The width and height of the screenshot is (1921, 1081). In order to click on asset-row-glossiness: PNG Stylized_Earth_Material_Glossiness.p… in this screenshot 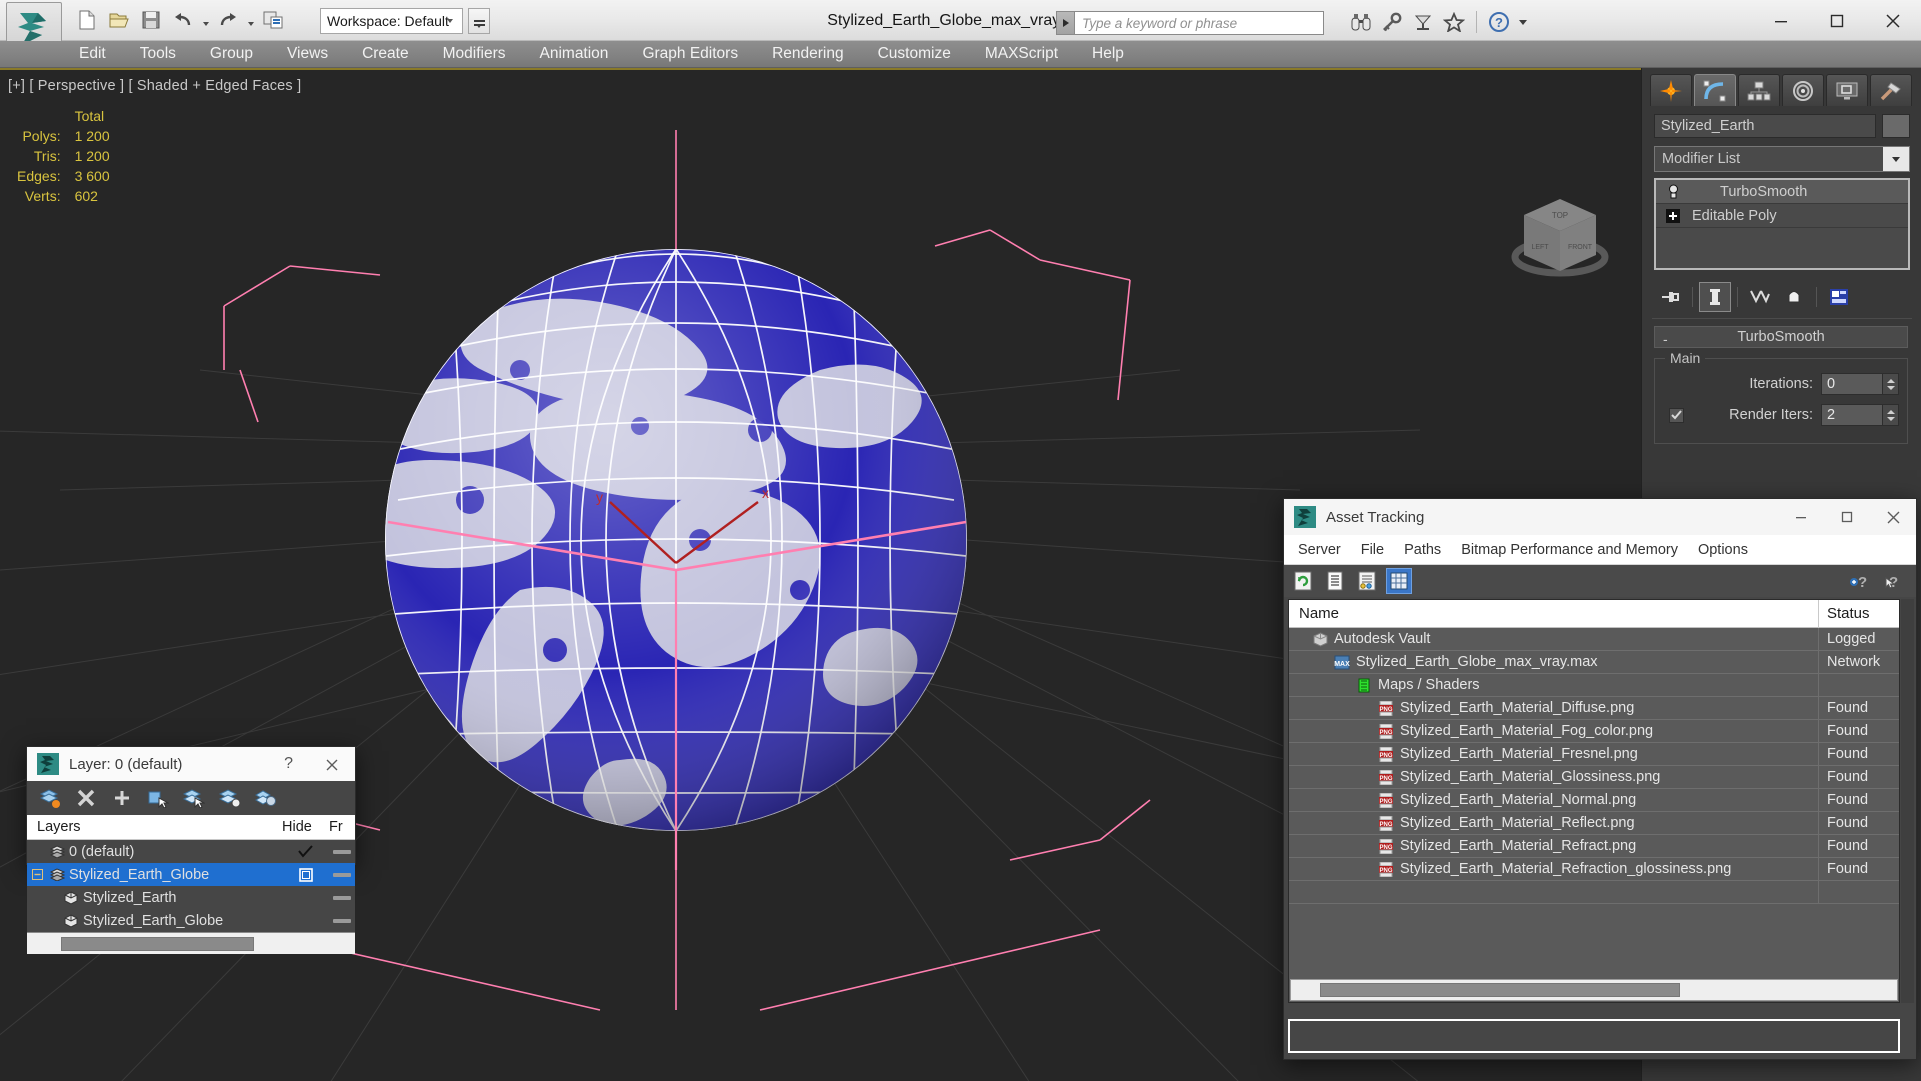, I will do `click(1594, 777)`.